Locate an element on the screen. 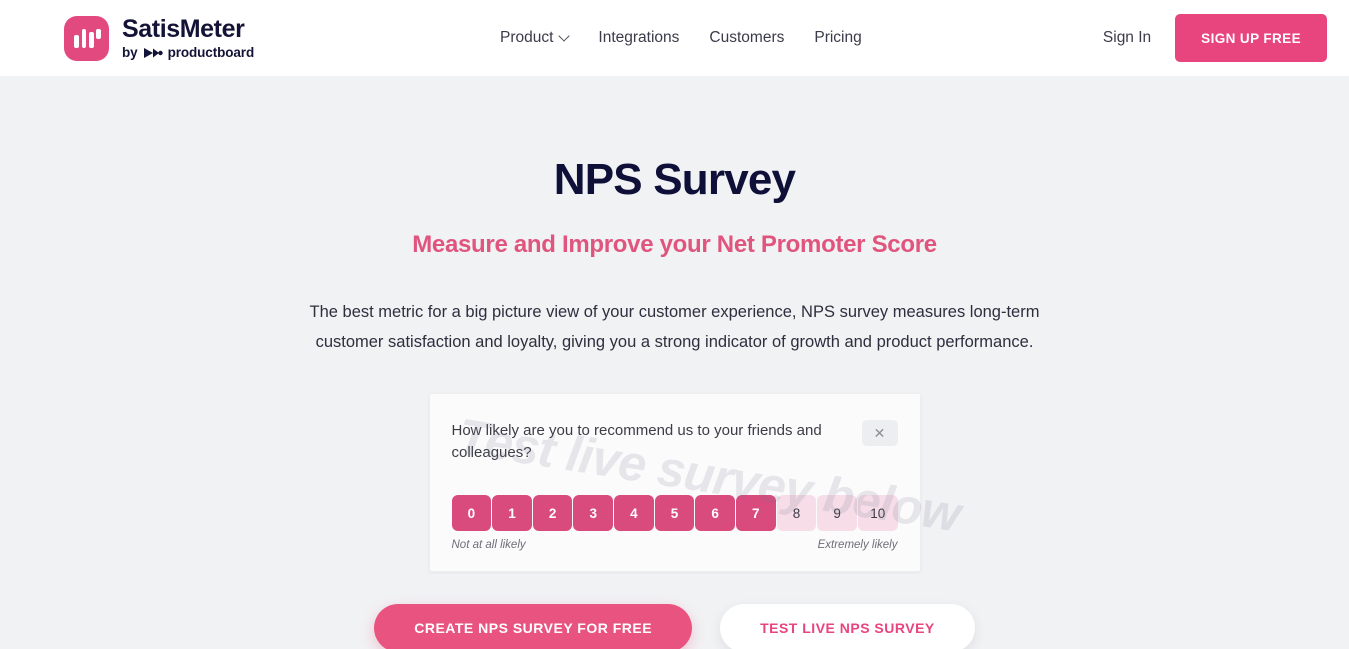 Image resolution: width=1349 pixels, height=649 pixels. score-button-3: 3 is located at coordinates (593, 513).